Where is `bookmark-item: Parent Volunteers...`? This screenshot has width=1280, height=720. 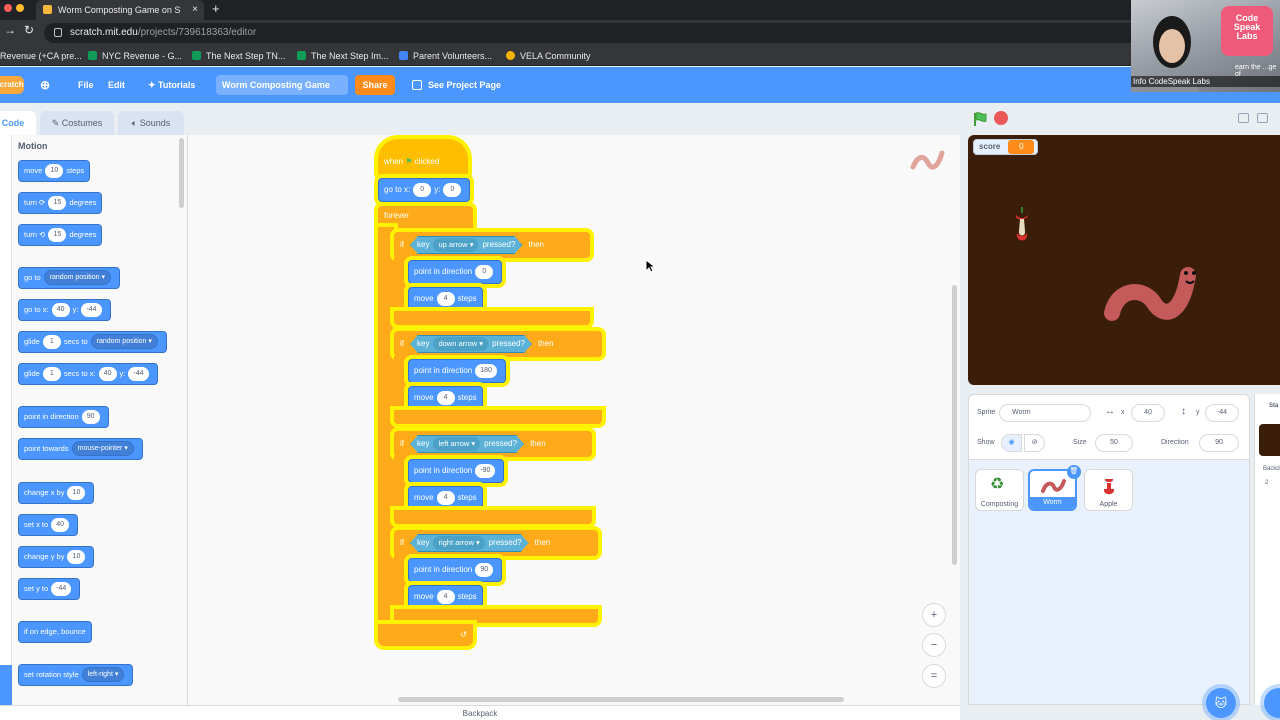 bookmark-item: Parent Volunteers... is located at coordinates (445, 56).